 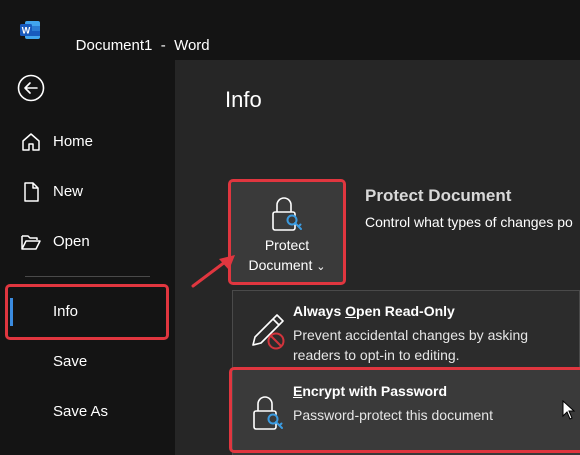 What do you see at coordinates (31, 192) in the screenshot?
I see `new-document-icon` at bounding box center [31, 192].